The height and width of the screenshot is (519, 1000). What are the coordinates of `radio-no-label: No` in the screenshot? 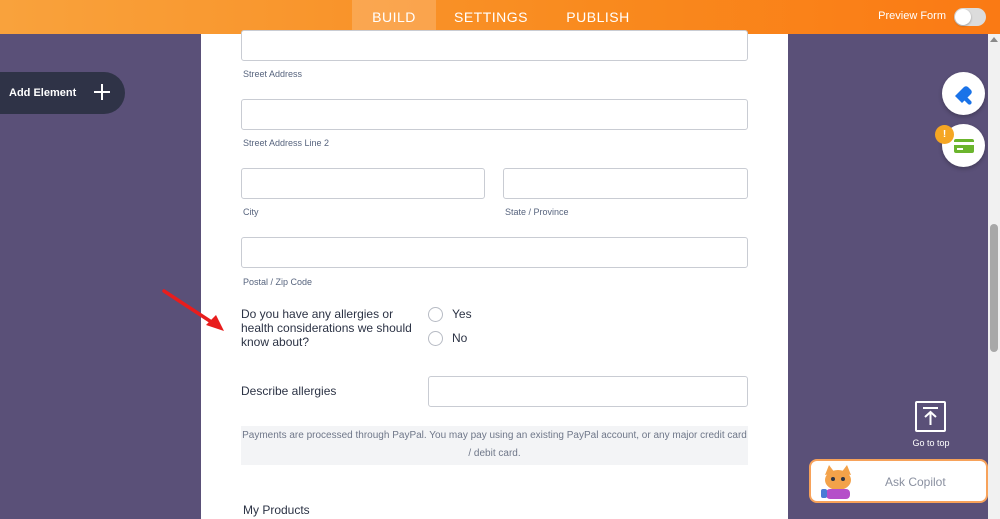 It's located at (460, 338).